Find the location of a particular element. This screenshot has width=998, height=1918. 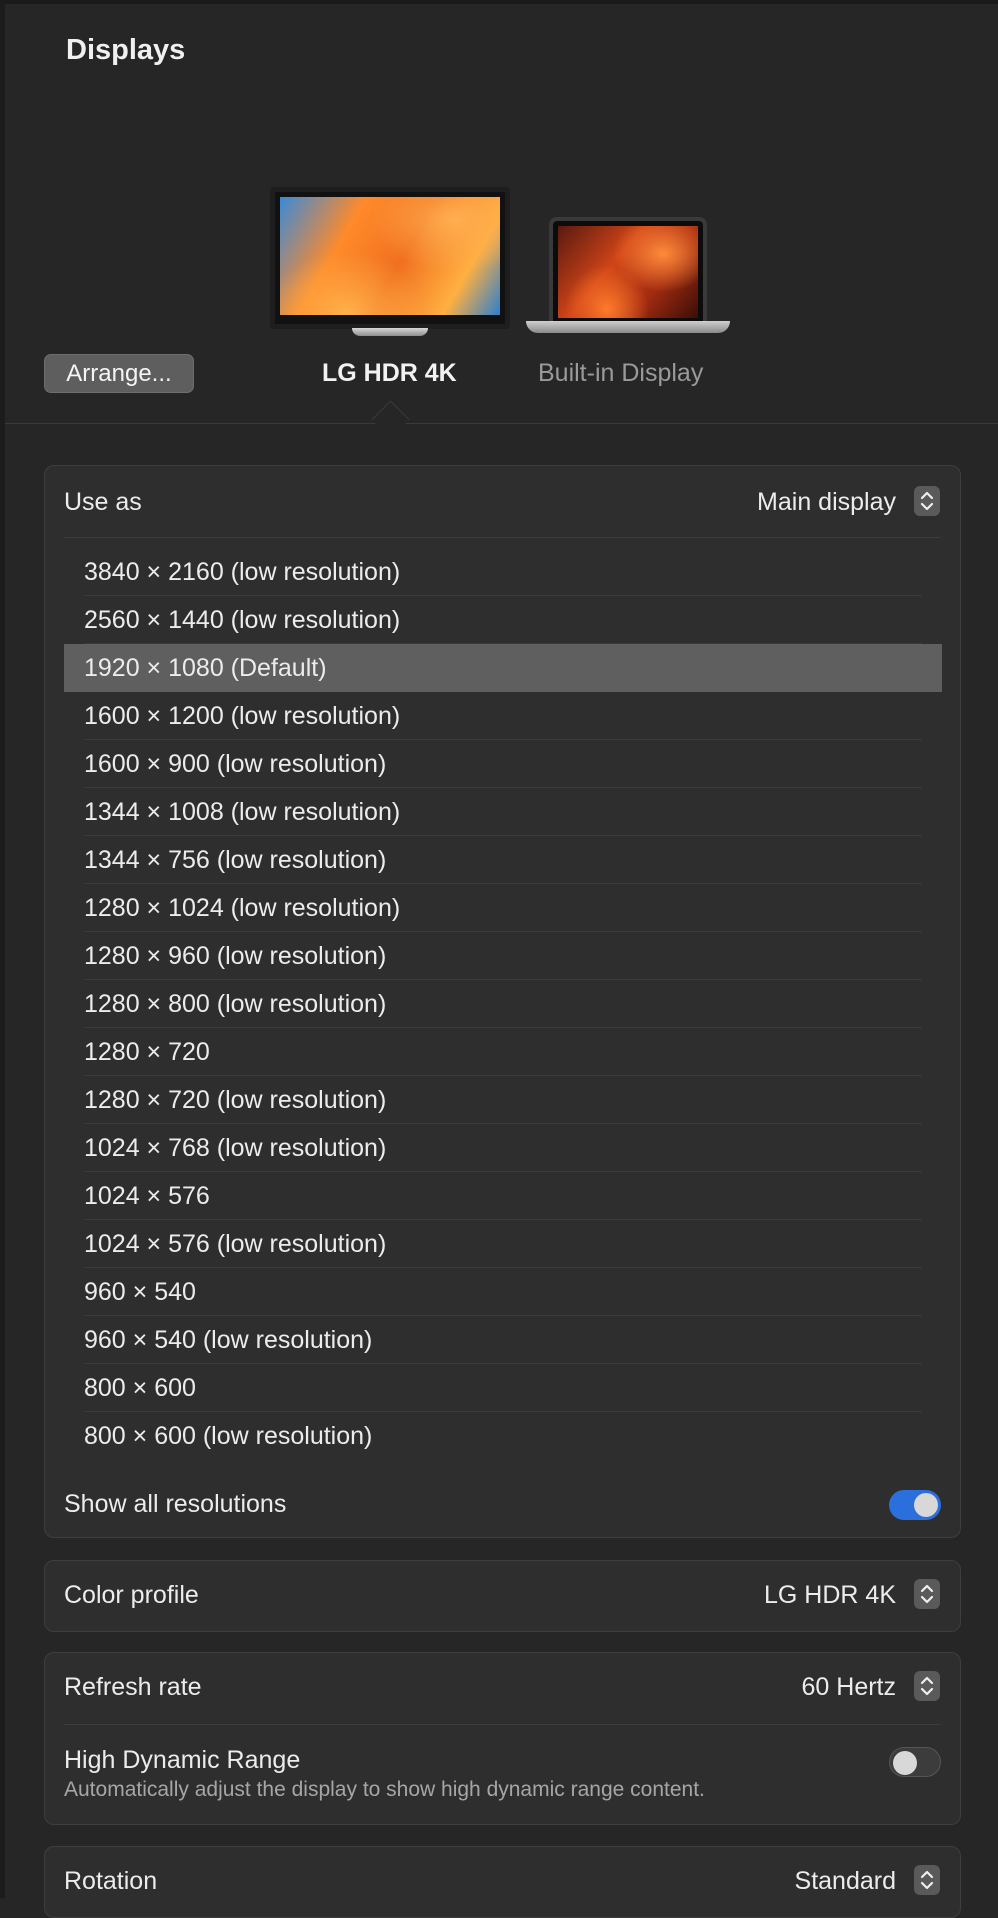

hdr-toggle is located at coordinates (915, 1762).